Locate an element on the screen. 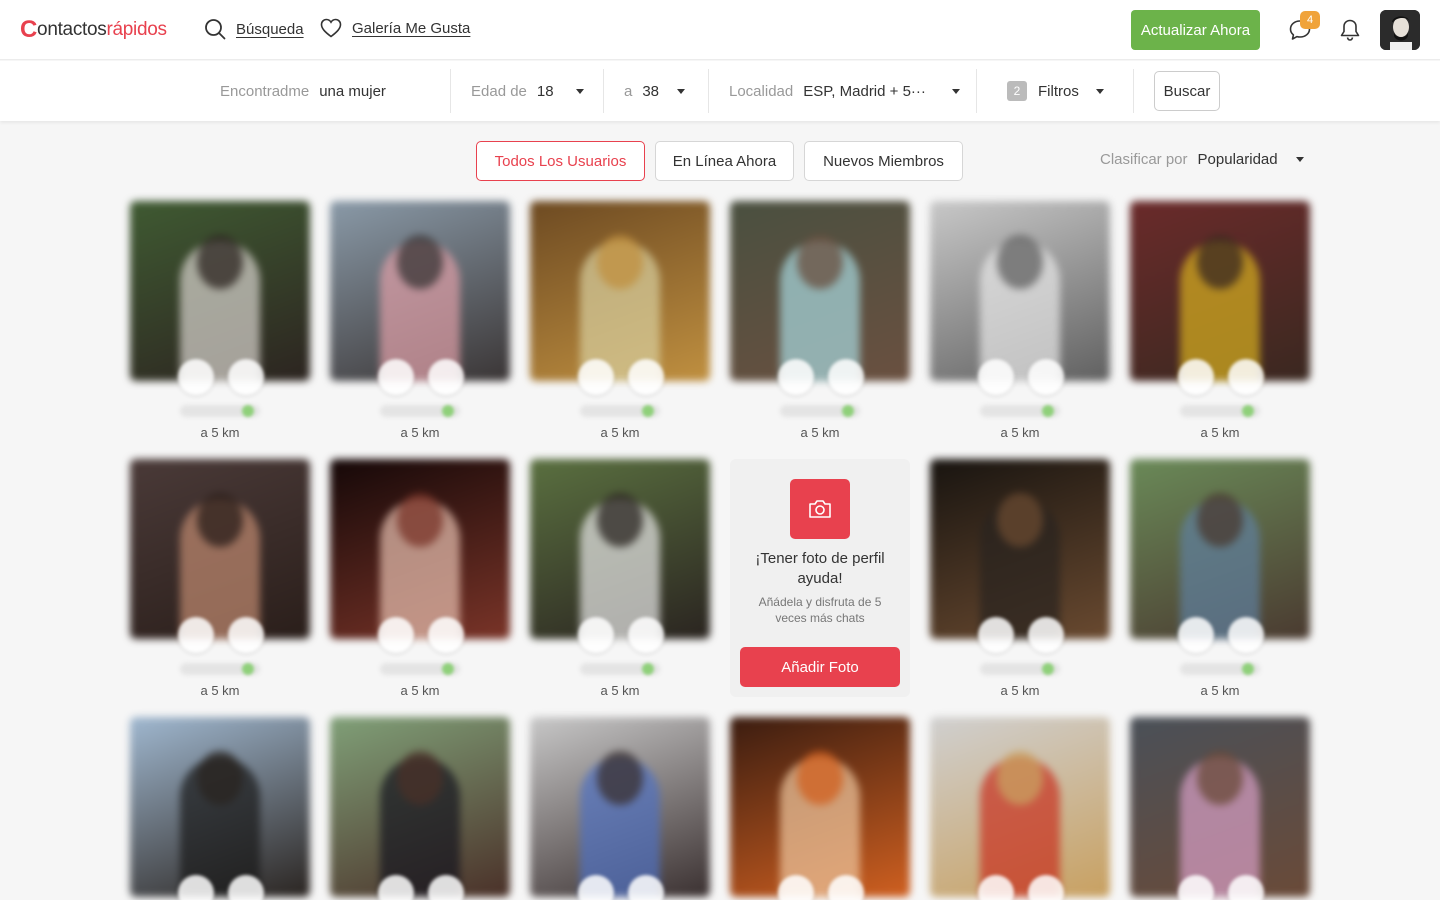 This screenshot has height=900, width=1440. tab-online-now: En Línea Ahora is located at coordinates (724, 161).